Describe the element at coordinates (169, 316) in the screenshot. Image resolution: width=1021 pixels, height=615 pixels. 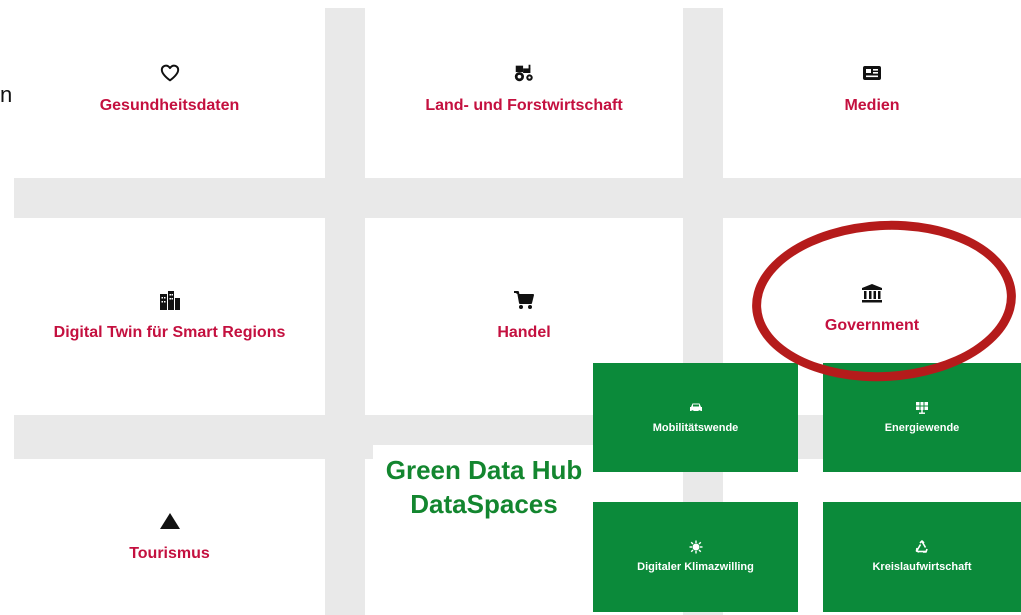
I see `tile-digital-twin: Digital Twin für Smart Regions` at that location.